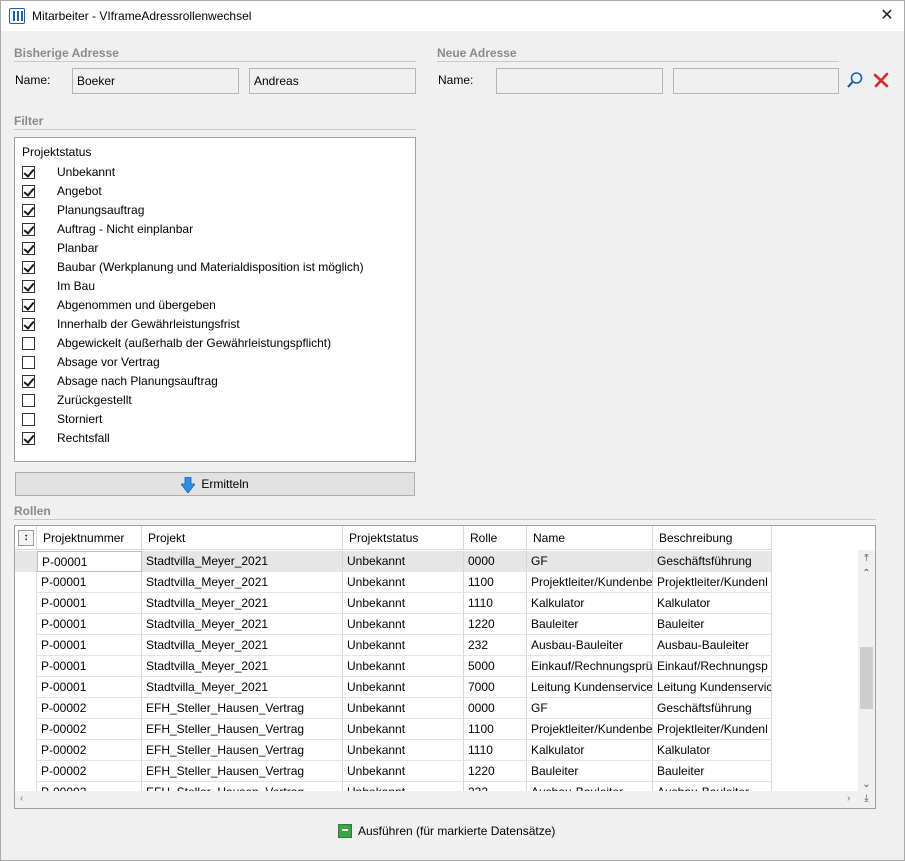 The image size is (905, 861). What do you see at coordinates (756, 81) in the screenshot?
I see `new-firstname-field` at bounding box center [756, 81].